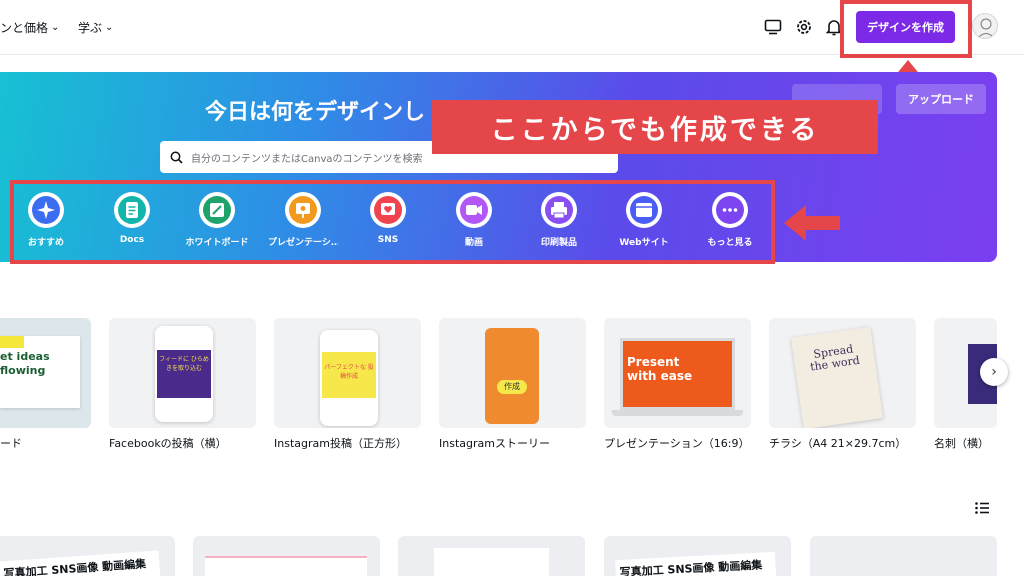 The width and height of the screenshot is (1024, 576). Describe the element at coordinates (315, 112) in the screenshot. I see `hero-title: 今日は何をデザインし` at that location.